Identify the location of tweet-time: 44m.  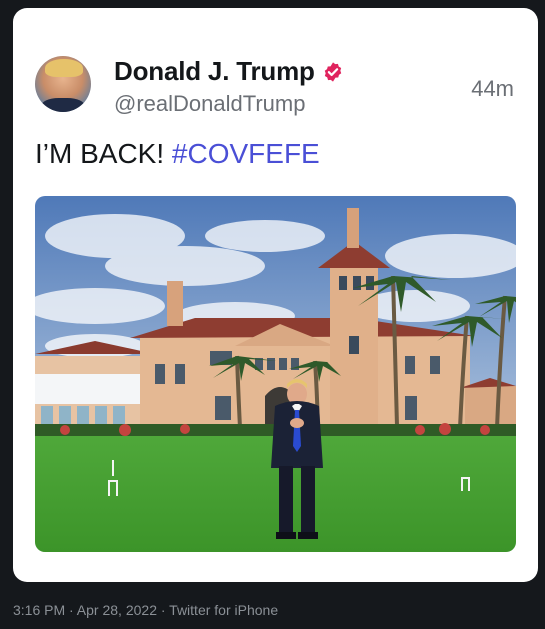
(492, 89).